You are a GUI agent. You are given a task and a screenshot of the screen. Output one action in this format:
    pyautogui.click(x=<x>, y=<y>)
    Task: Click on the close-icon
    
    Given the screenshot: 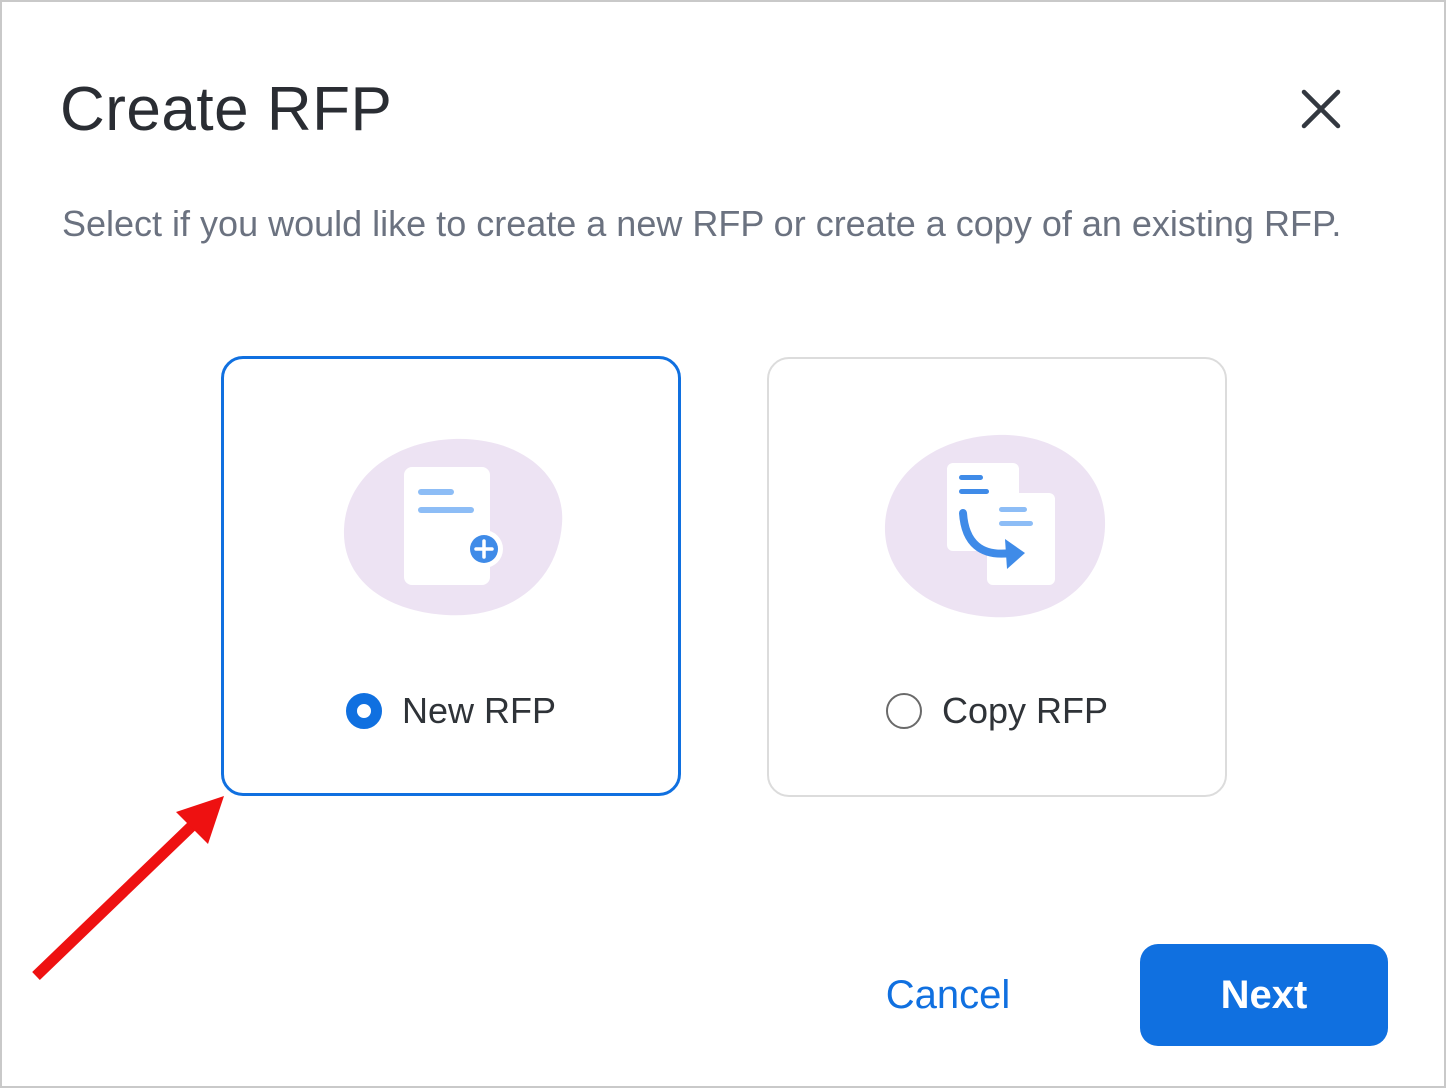 What is the action you would take?
    pyautogui.click(x=1321, y=109)
    